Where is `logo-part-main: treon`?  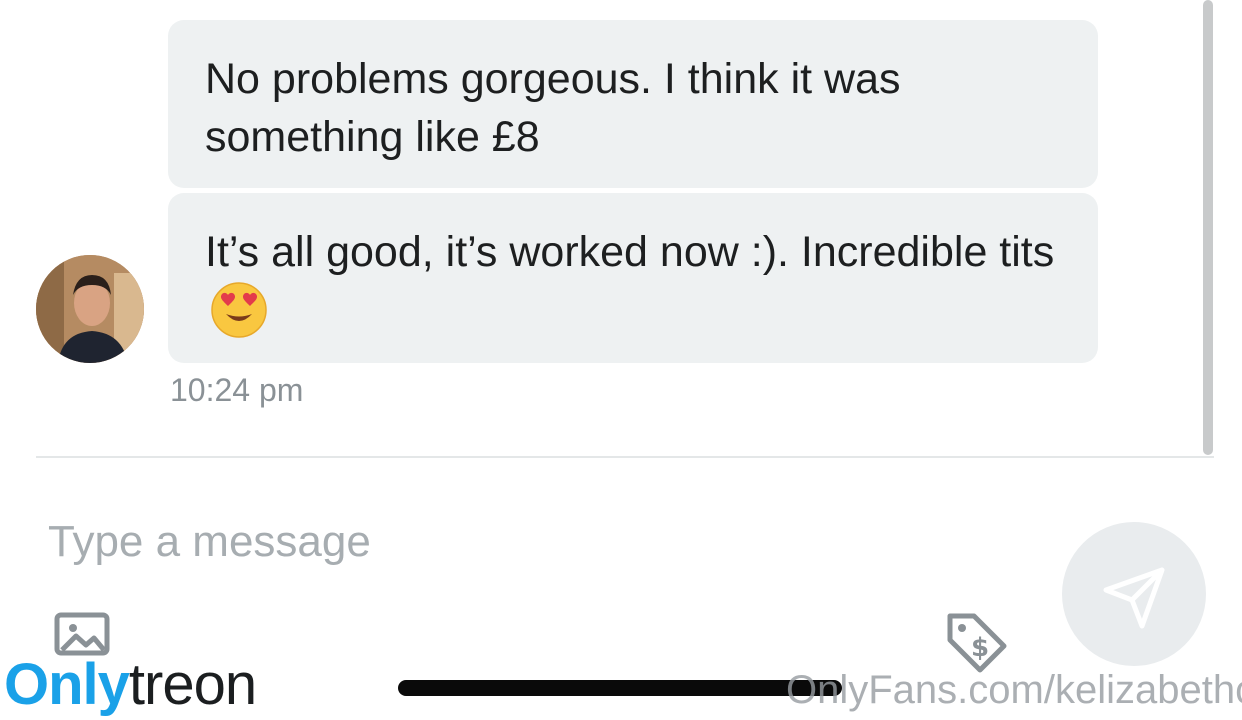 logo-part-main: treon is located at coordinates (192, 684).